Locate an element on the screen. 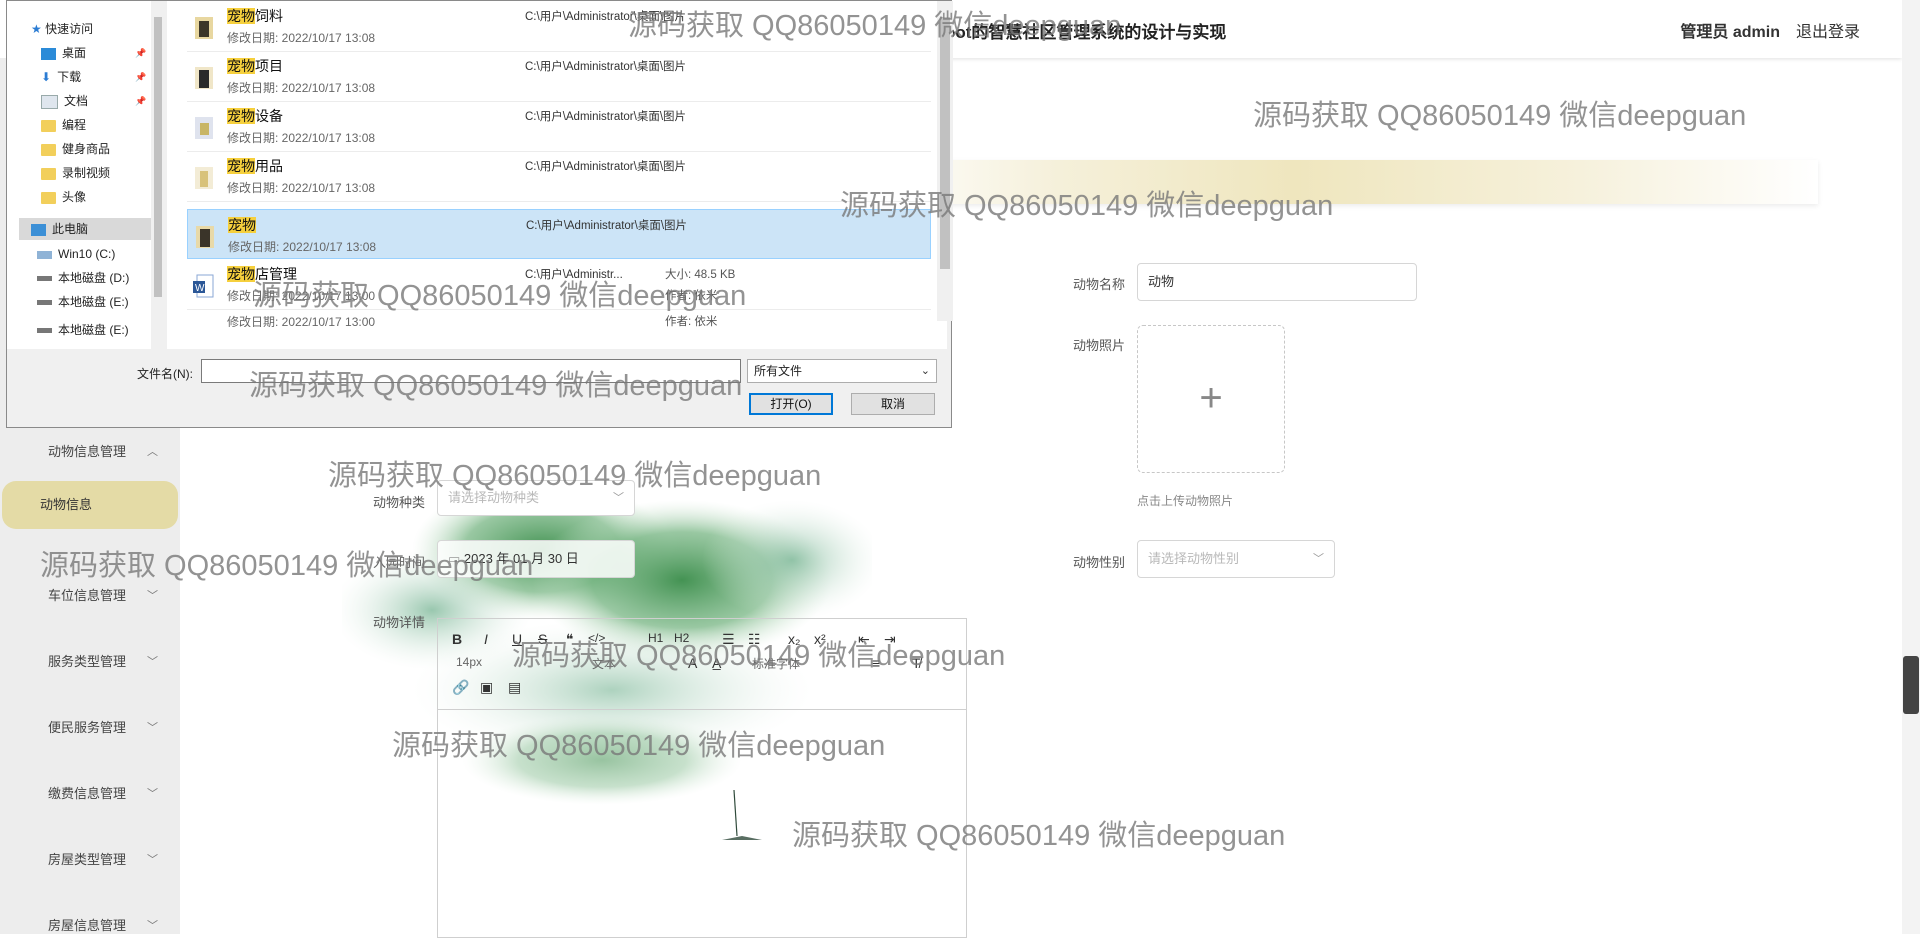 This screenshot has width=1920, height=950. word-file-icon: W is located at coordinates (203, 286).